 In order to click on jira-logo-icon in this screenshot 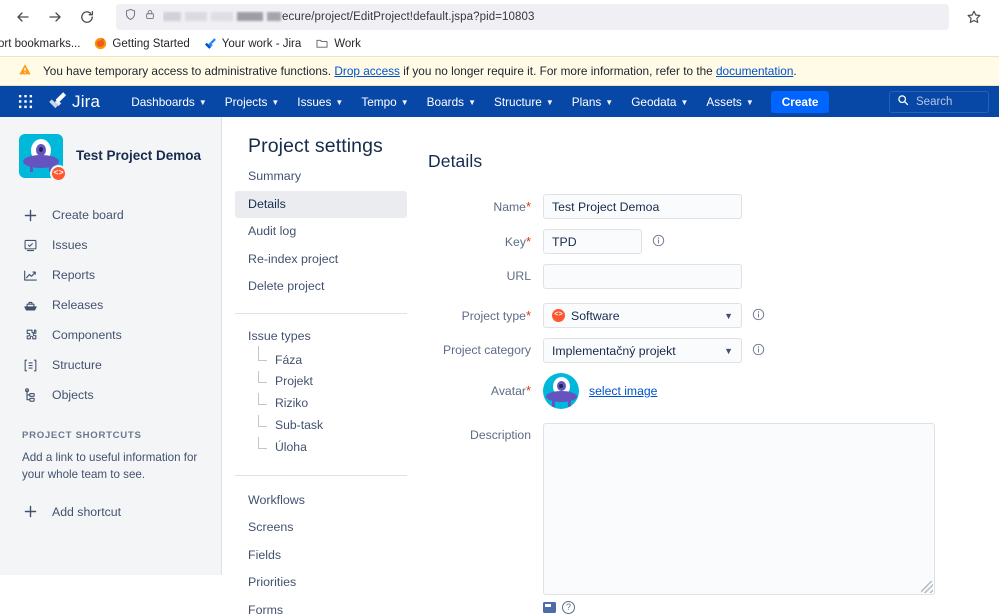, I will do `click(57, 102)`.